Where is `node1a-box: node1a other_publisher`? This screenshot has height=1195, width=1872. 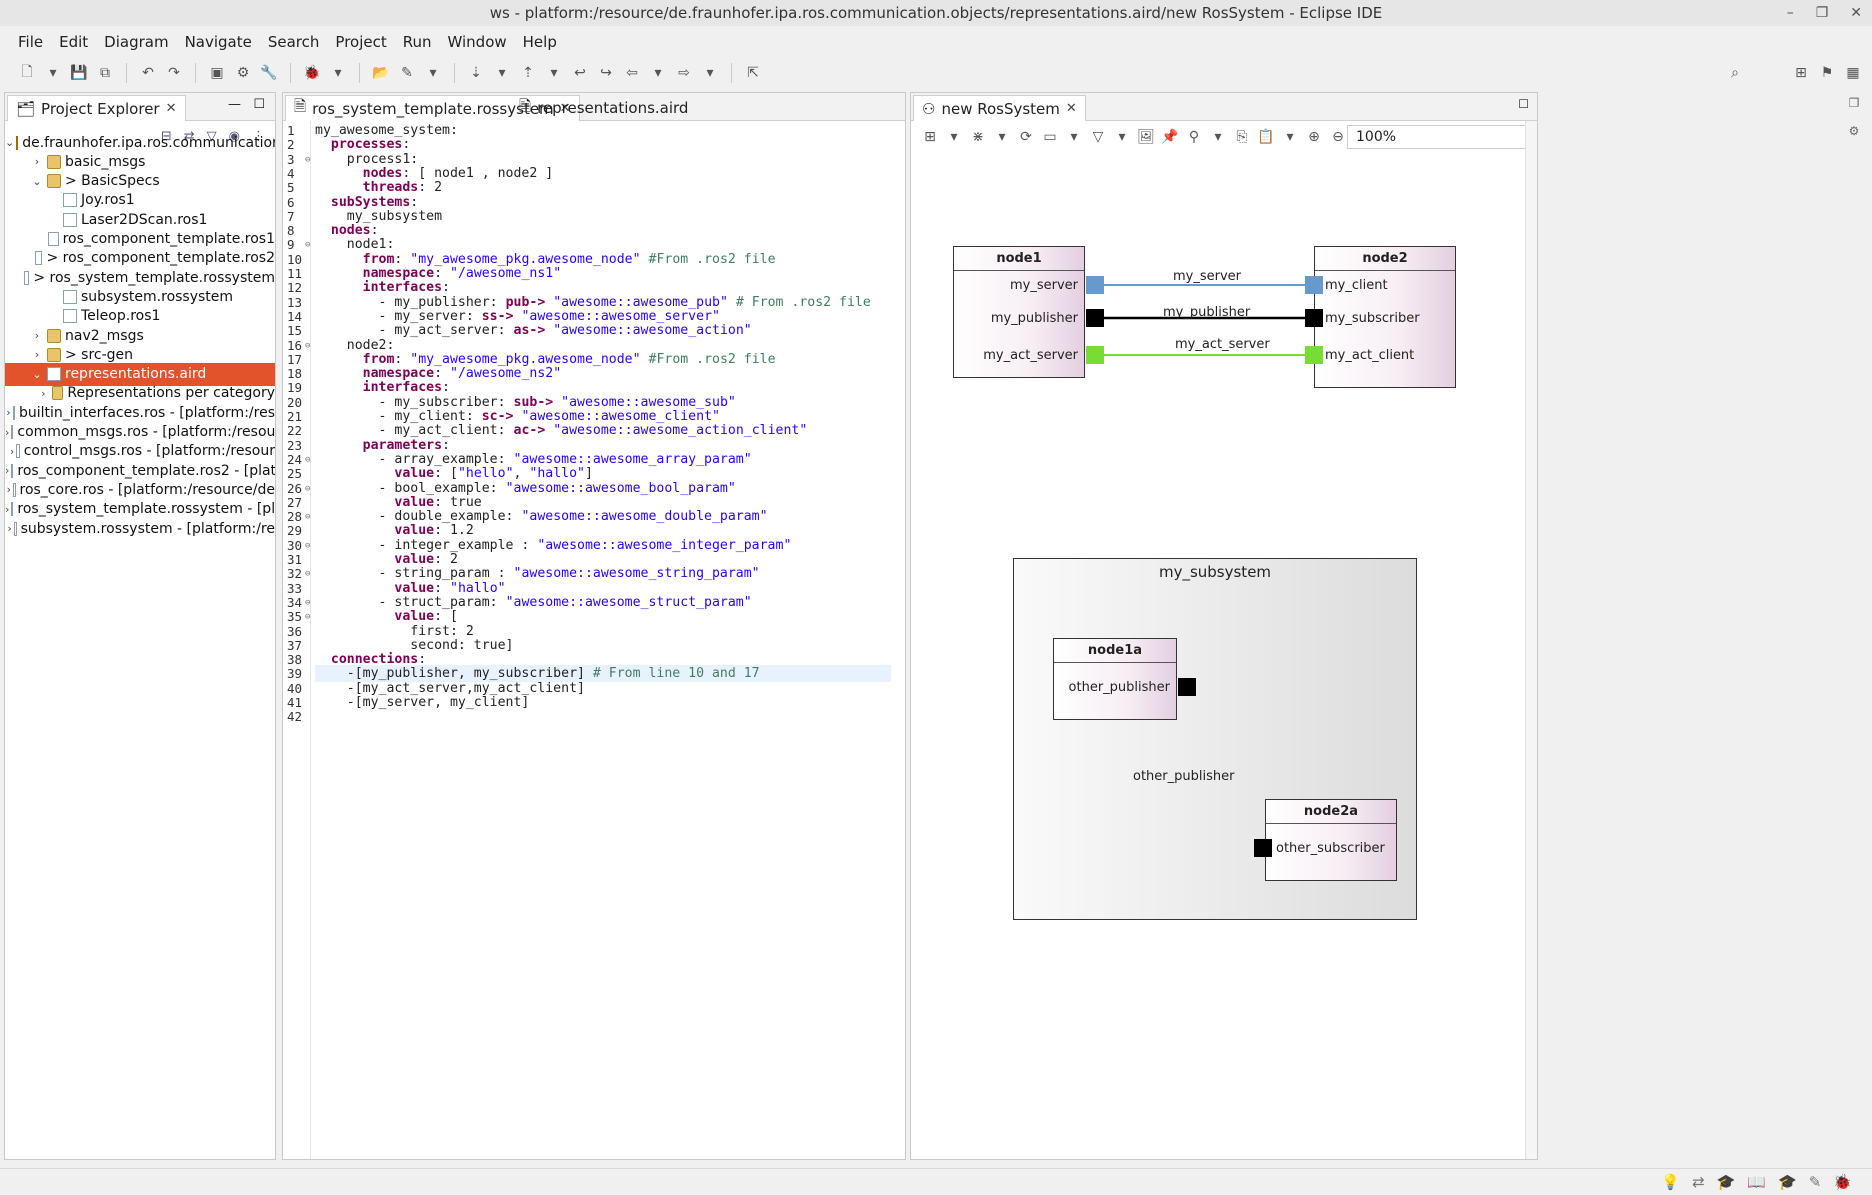 node1a-box: node1a other_publisher is located at coordinates (1115, 679).